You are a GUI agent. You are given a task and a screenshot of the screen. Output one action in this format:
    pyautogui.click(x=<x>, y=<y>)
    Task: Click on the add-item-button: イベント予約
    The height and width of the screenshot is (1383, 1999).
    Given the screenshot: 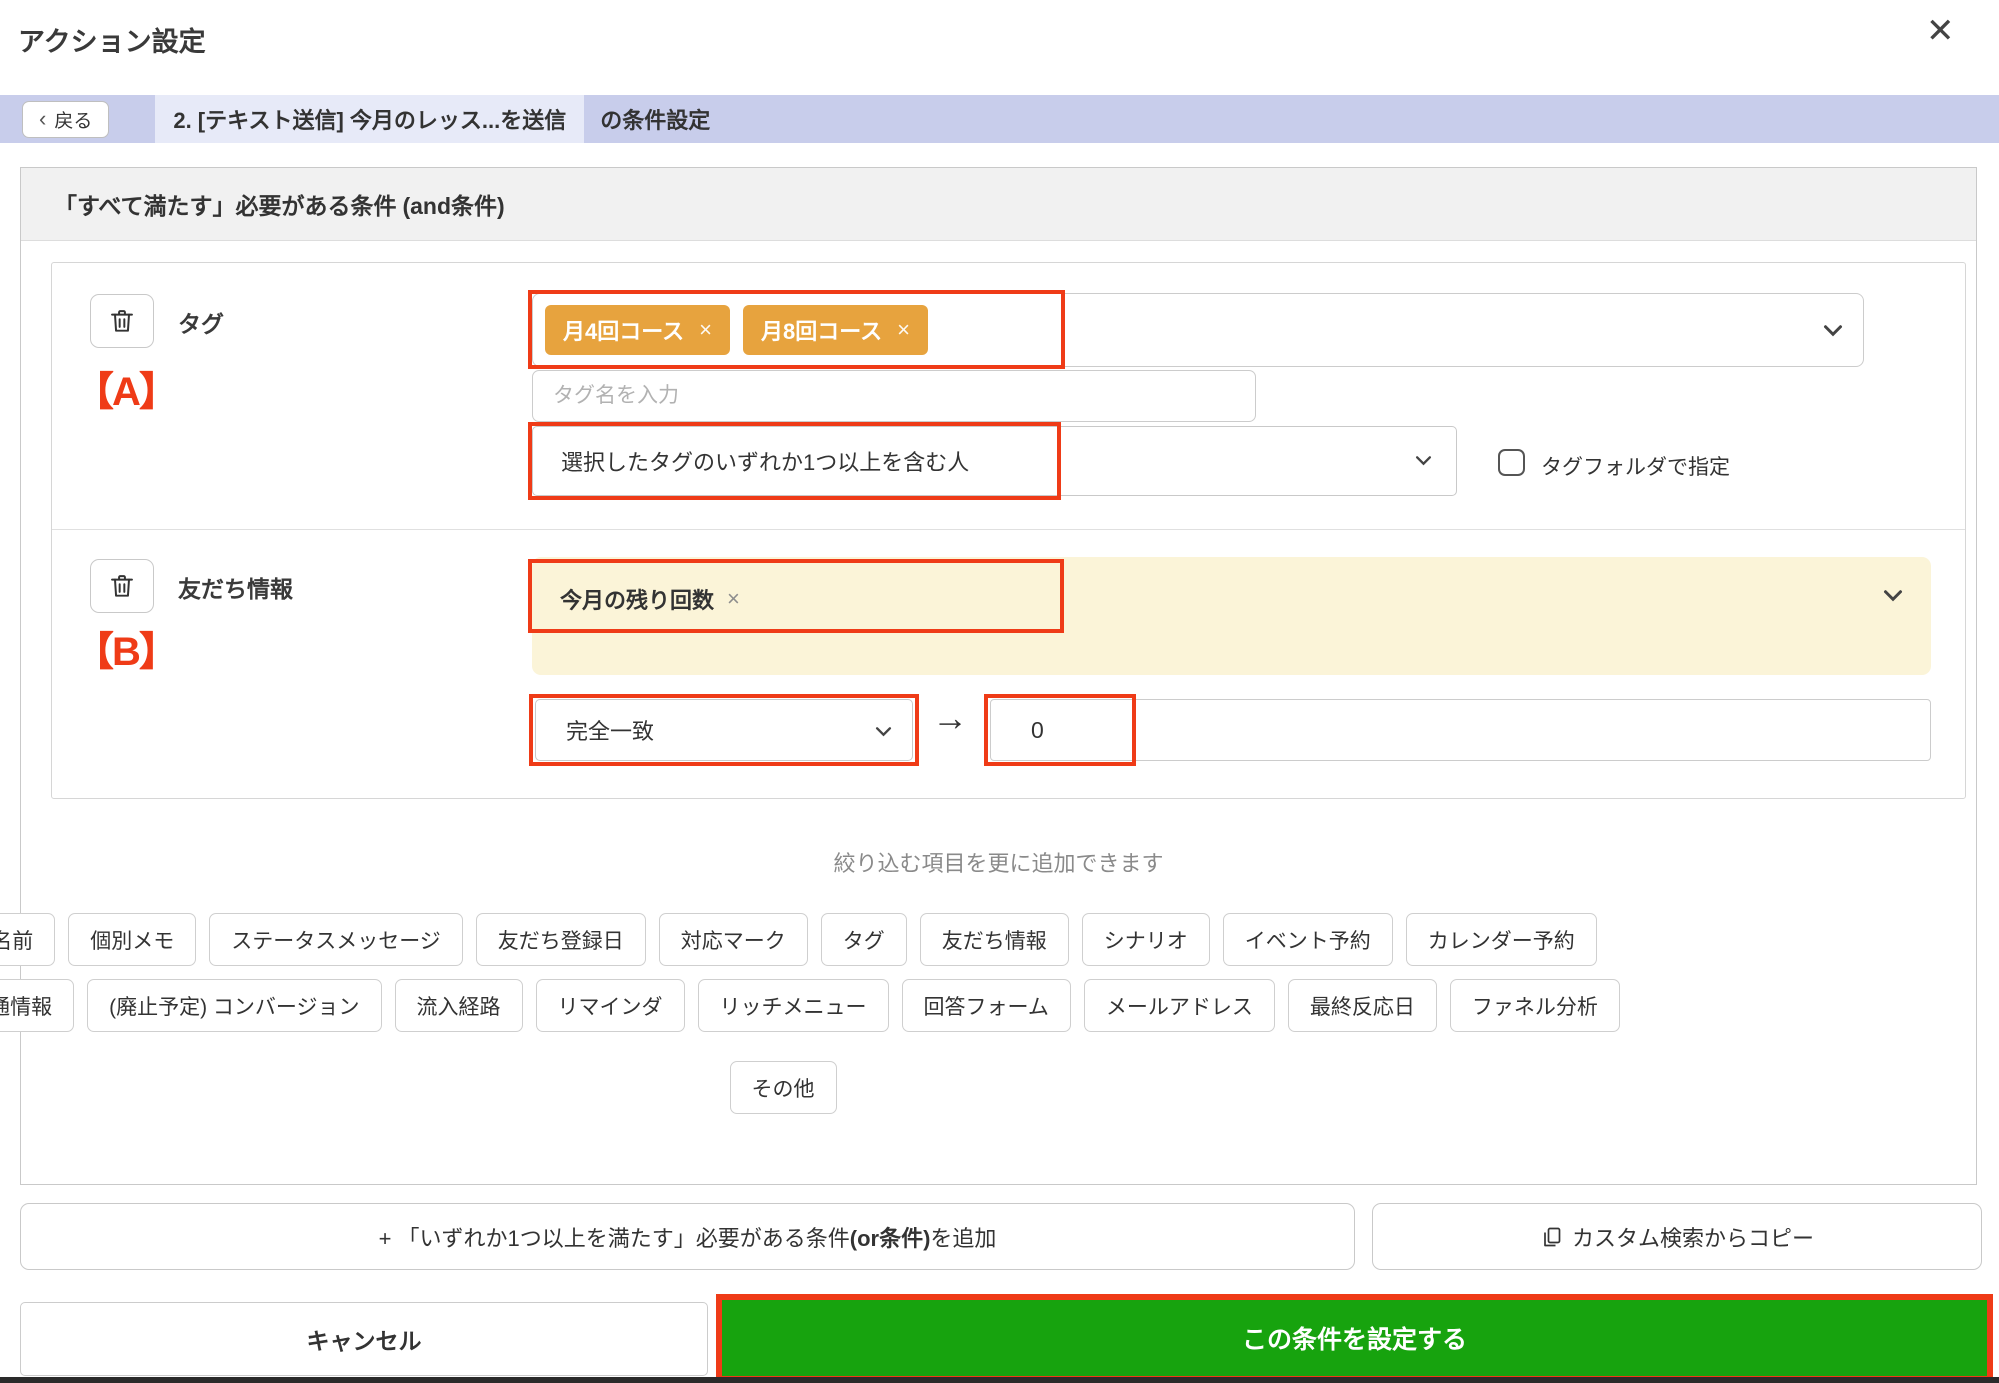 What is the action you would take?
    pyautogui.click(x=1307, y=939)
    